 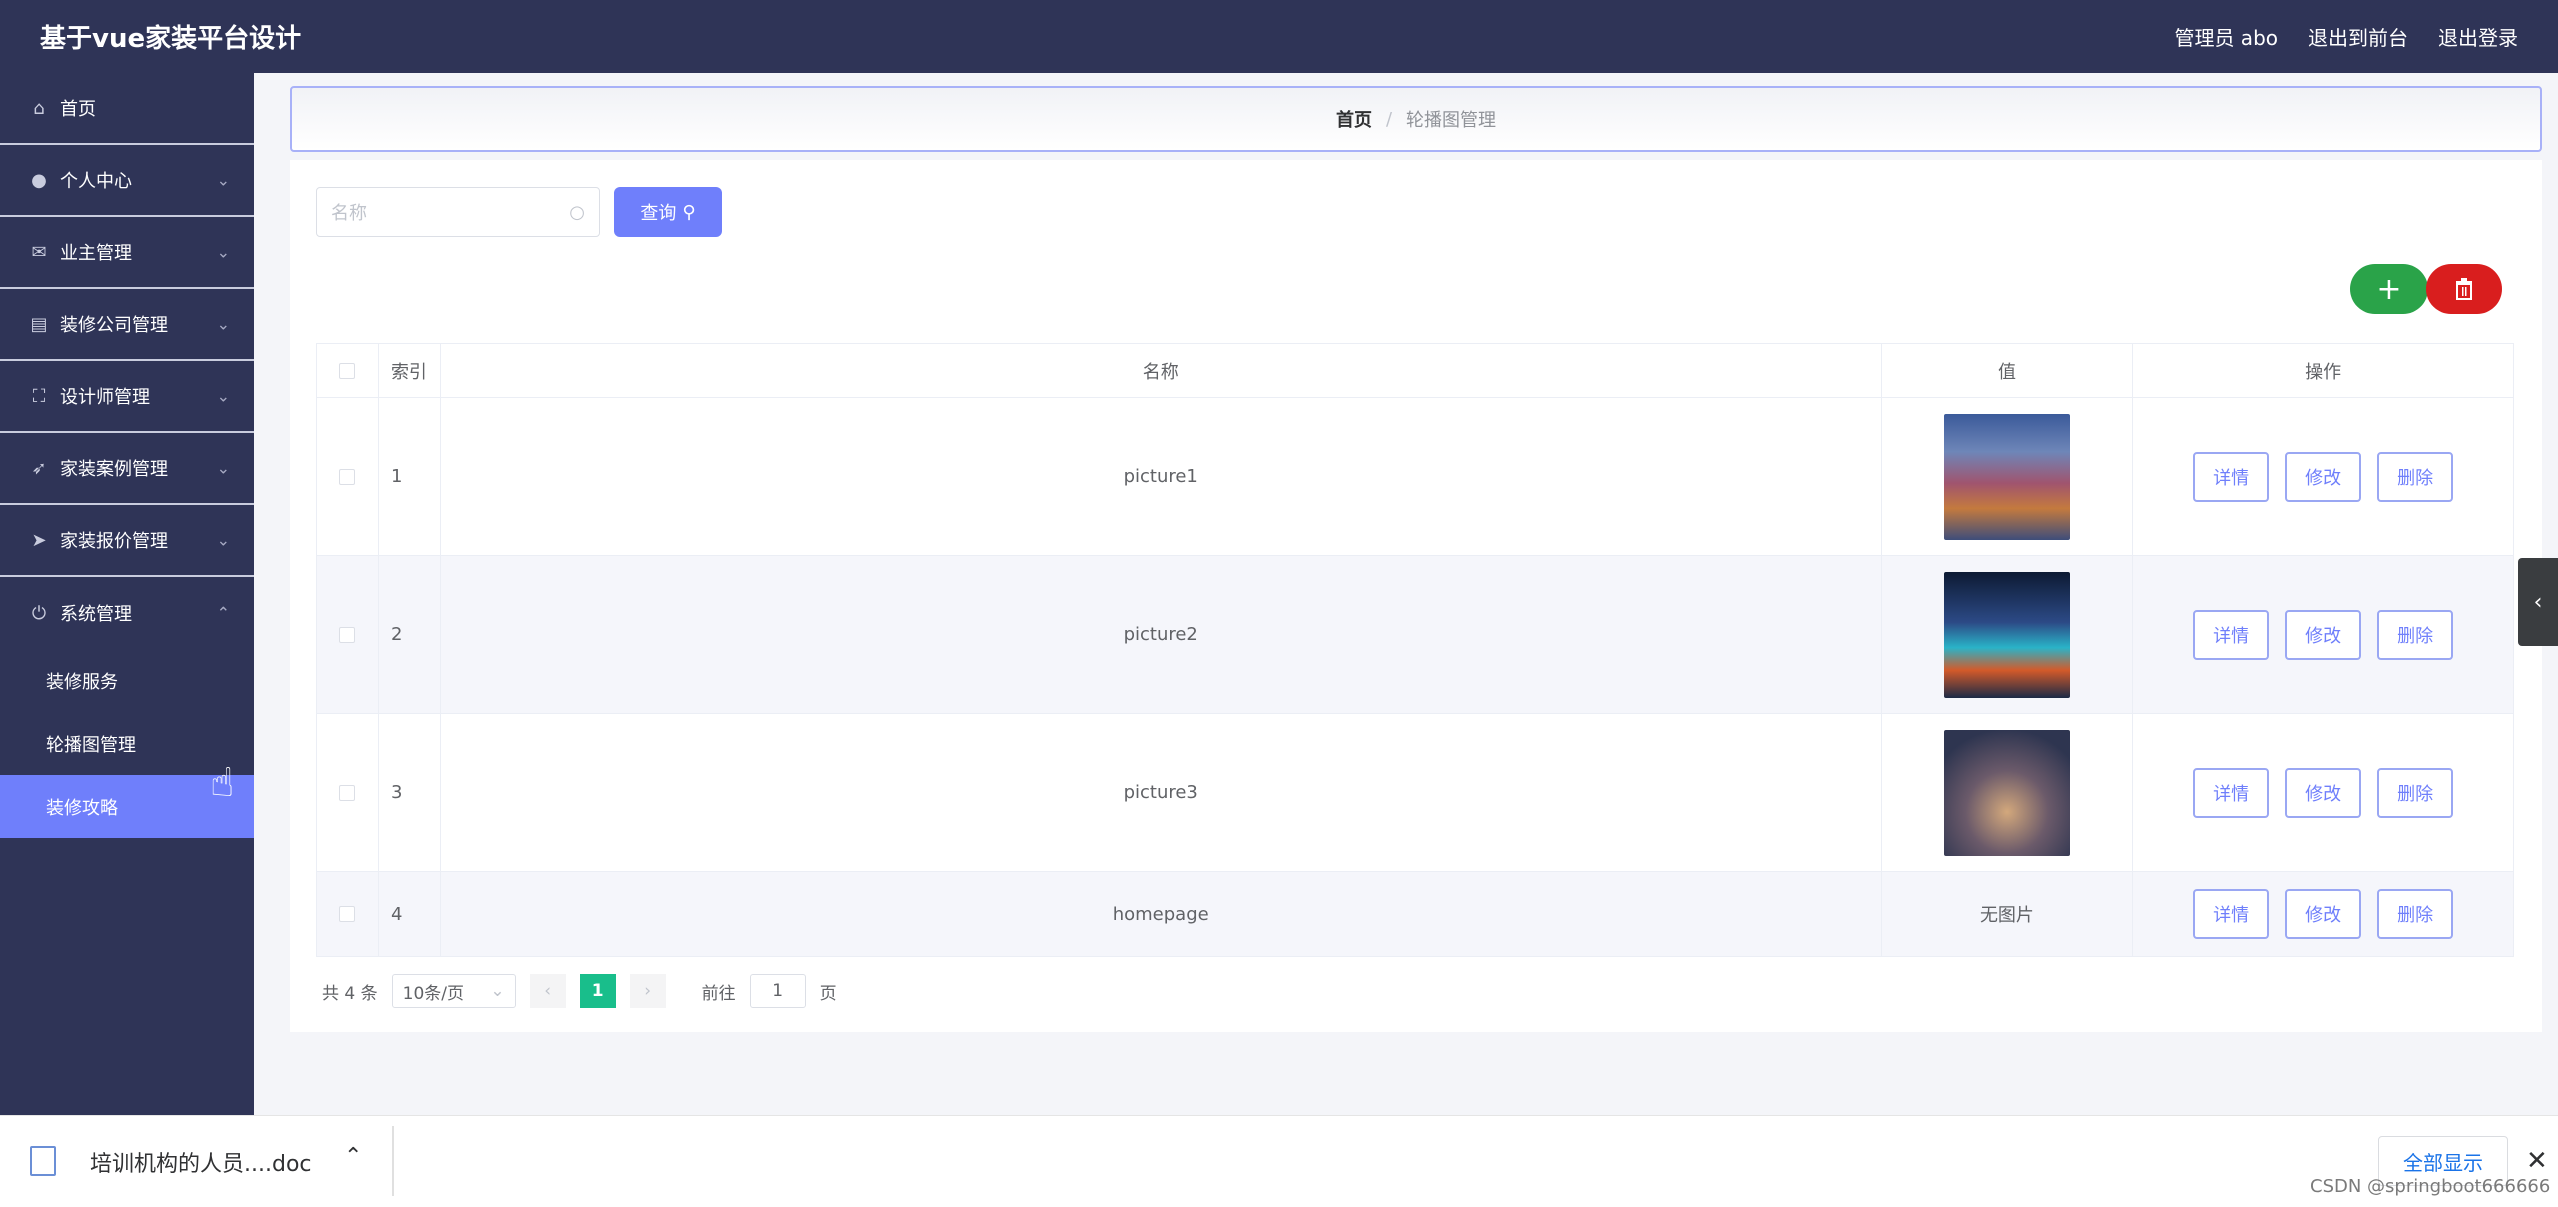 I want to click on header-ops: 操作, so click(x=2323, y=372).